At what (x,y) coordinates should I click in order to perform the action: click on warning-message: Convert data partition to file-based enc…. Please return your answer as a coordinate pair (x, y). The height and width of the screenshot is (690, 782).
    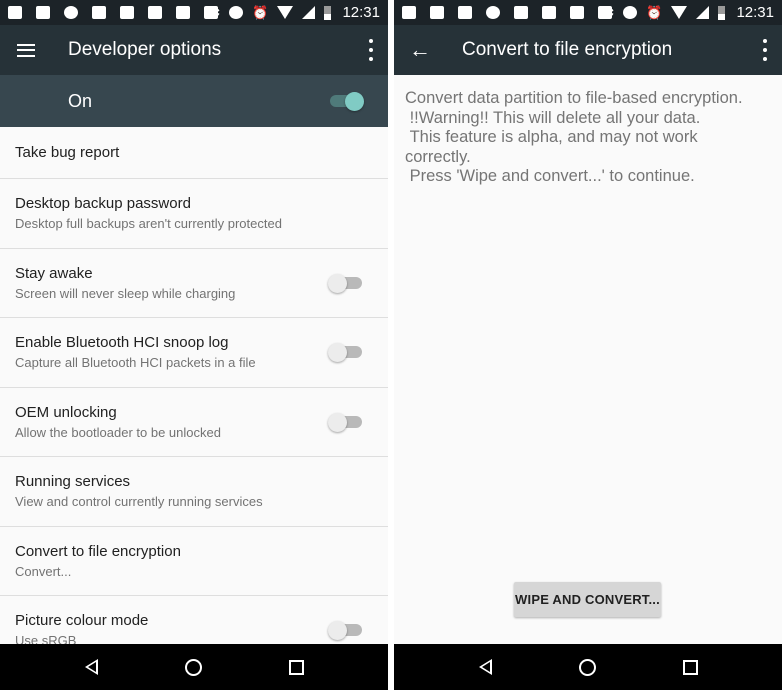
    Looking at the image, I should click on (574, 137).